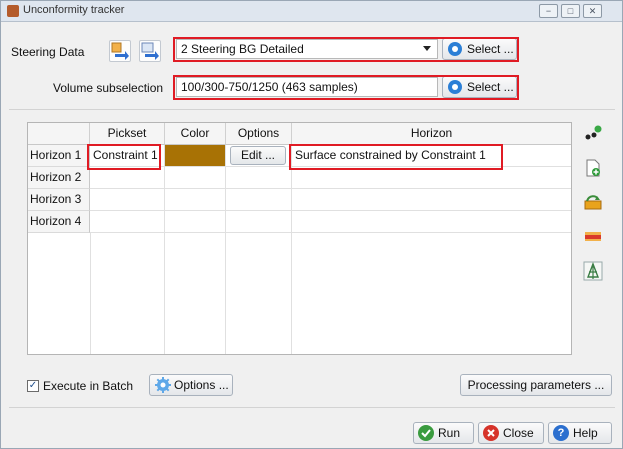  Describe the element at coordinates (124, 157) in the screenshot. I see `pickset-highlight` at that location.